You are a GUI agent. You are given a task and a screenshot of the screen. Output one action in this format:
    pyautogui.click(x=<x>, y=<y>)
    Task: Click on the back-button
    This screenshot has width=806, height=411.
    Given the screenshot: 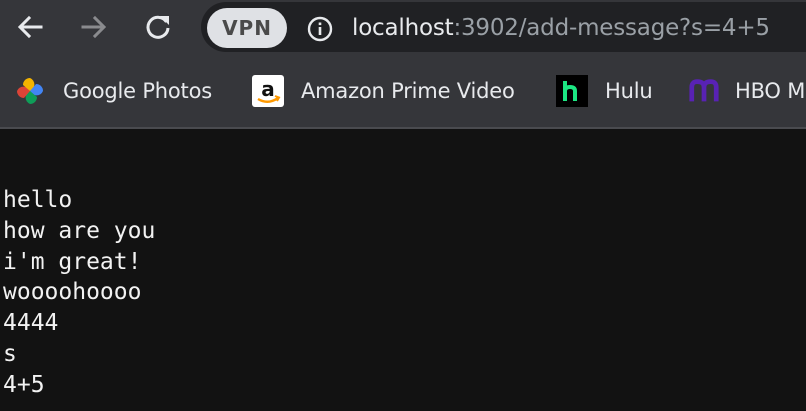 What is the action you would take?
    pyautogui.click(x=30, y=27)
    